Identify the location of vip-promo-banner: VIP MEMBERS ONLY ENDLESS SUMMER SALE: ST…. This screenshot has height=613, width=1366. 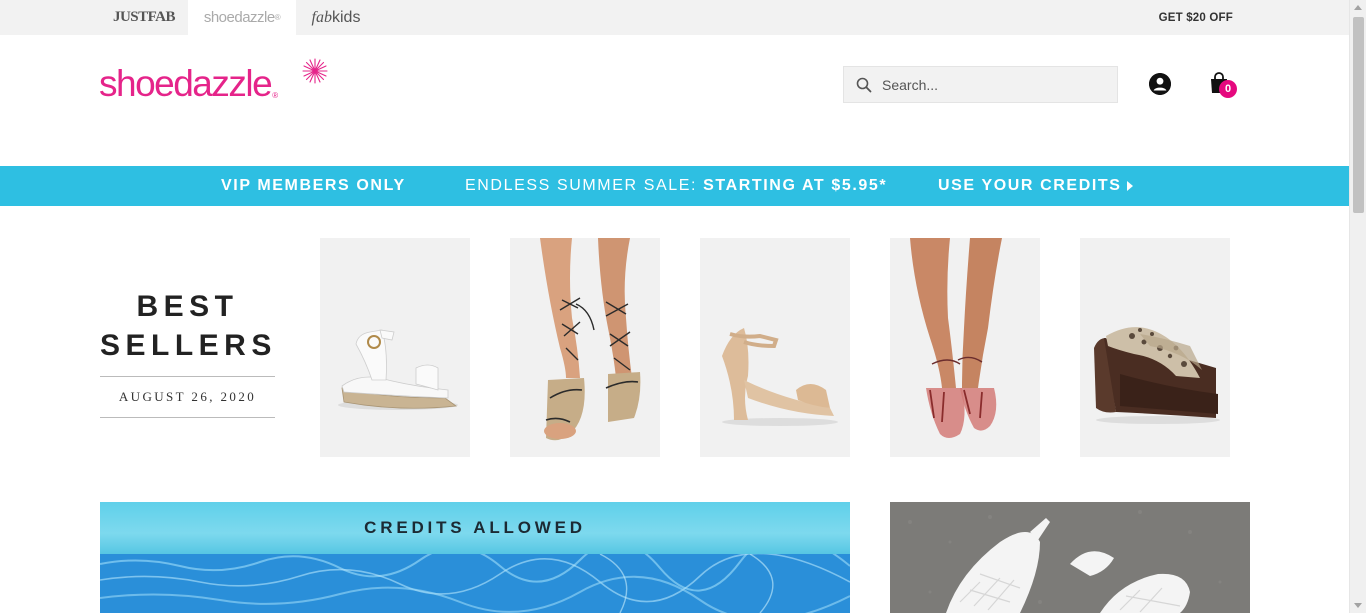
(674, 186).